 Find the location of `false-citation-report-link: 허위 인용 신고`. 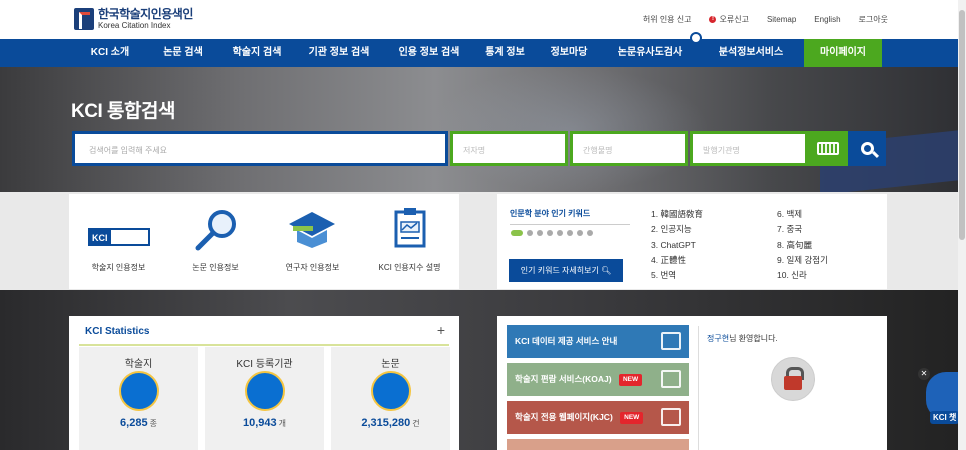

false-citation-report-link: 허위 인용 신고 is located at coordinates (667, 19).